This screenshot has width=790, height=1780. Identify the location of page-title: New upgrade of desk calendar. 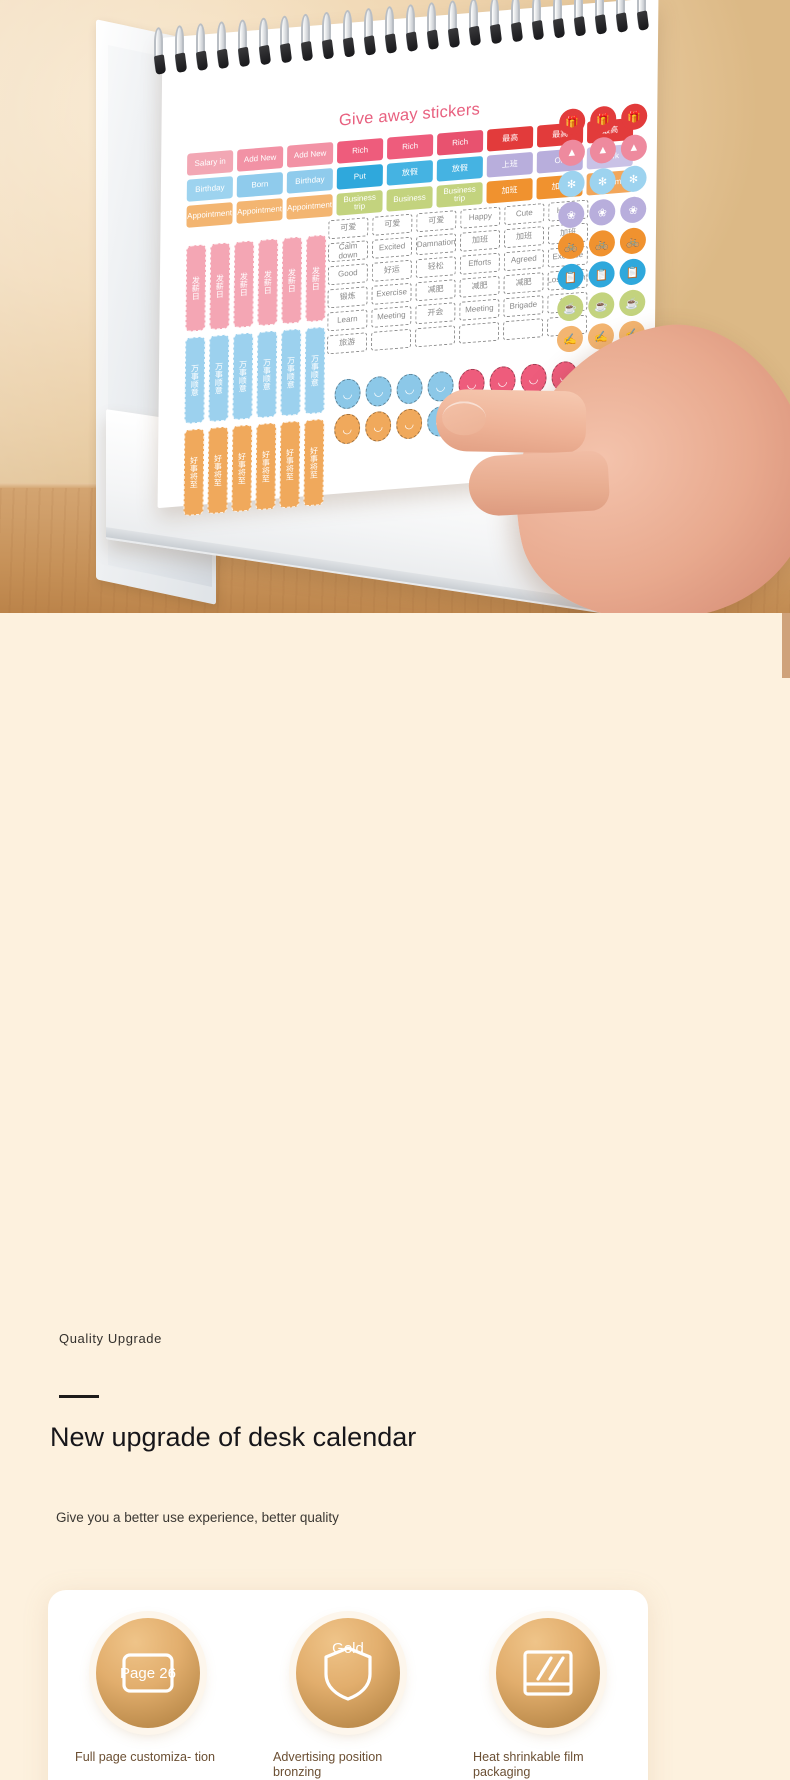
(233, 1437).